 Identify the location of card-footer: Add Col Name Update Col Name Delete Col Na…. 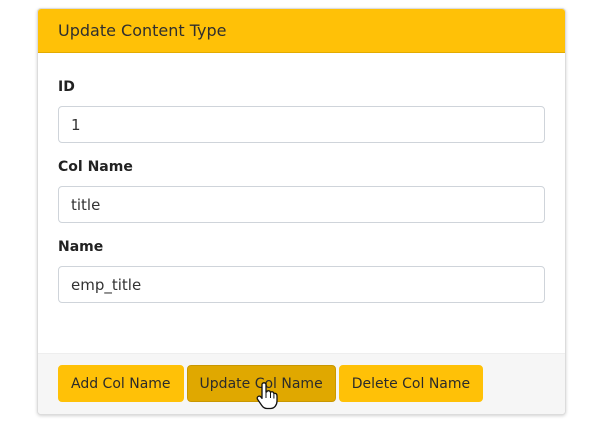
(301, 383).